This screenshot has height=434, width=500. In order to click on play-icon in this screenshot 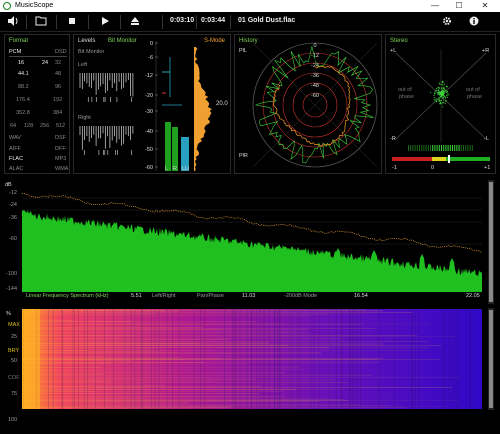, I will do `click(105, 22)`.